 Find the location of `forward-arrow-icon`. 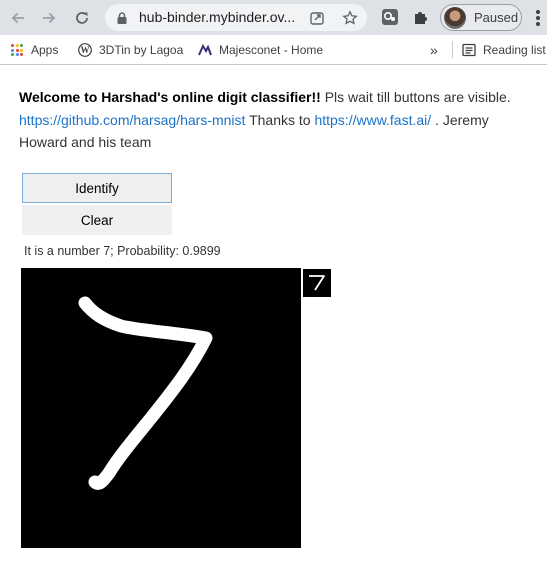

forward-arrow-icon is located at coordinates (49, 18).